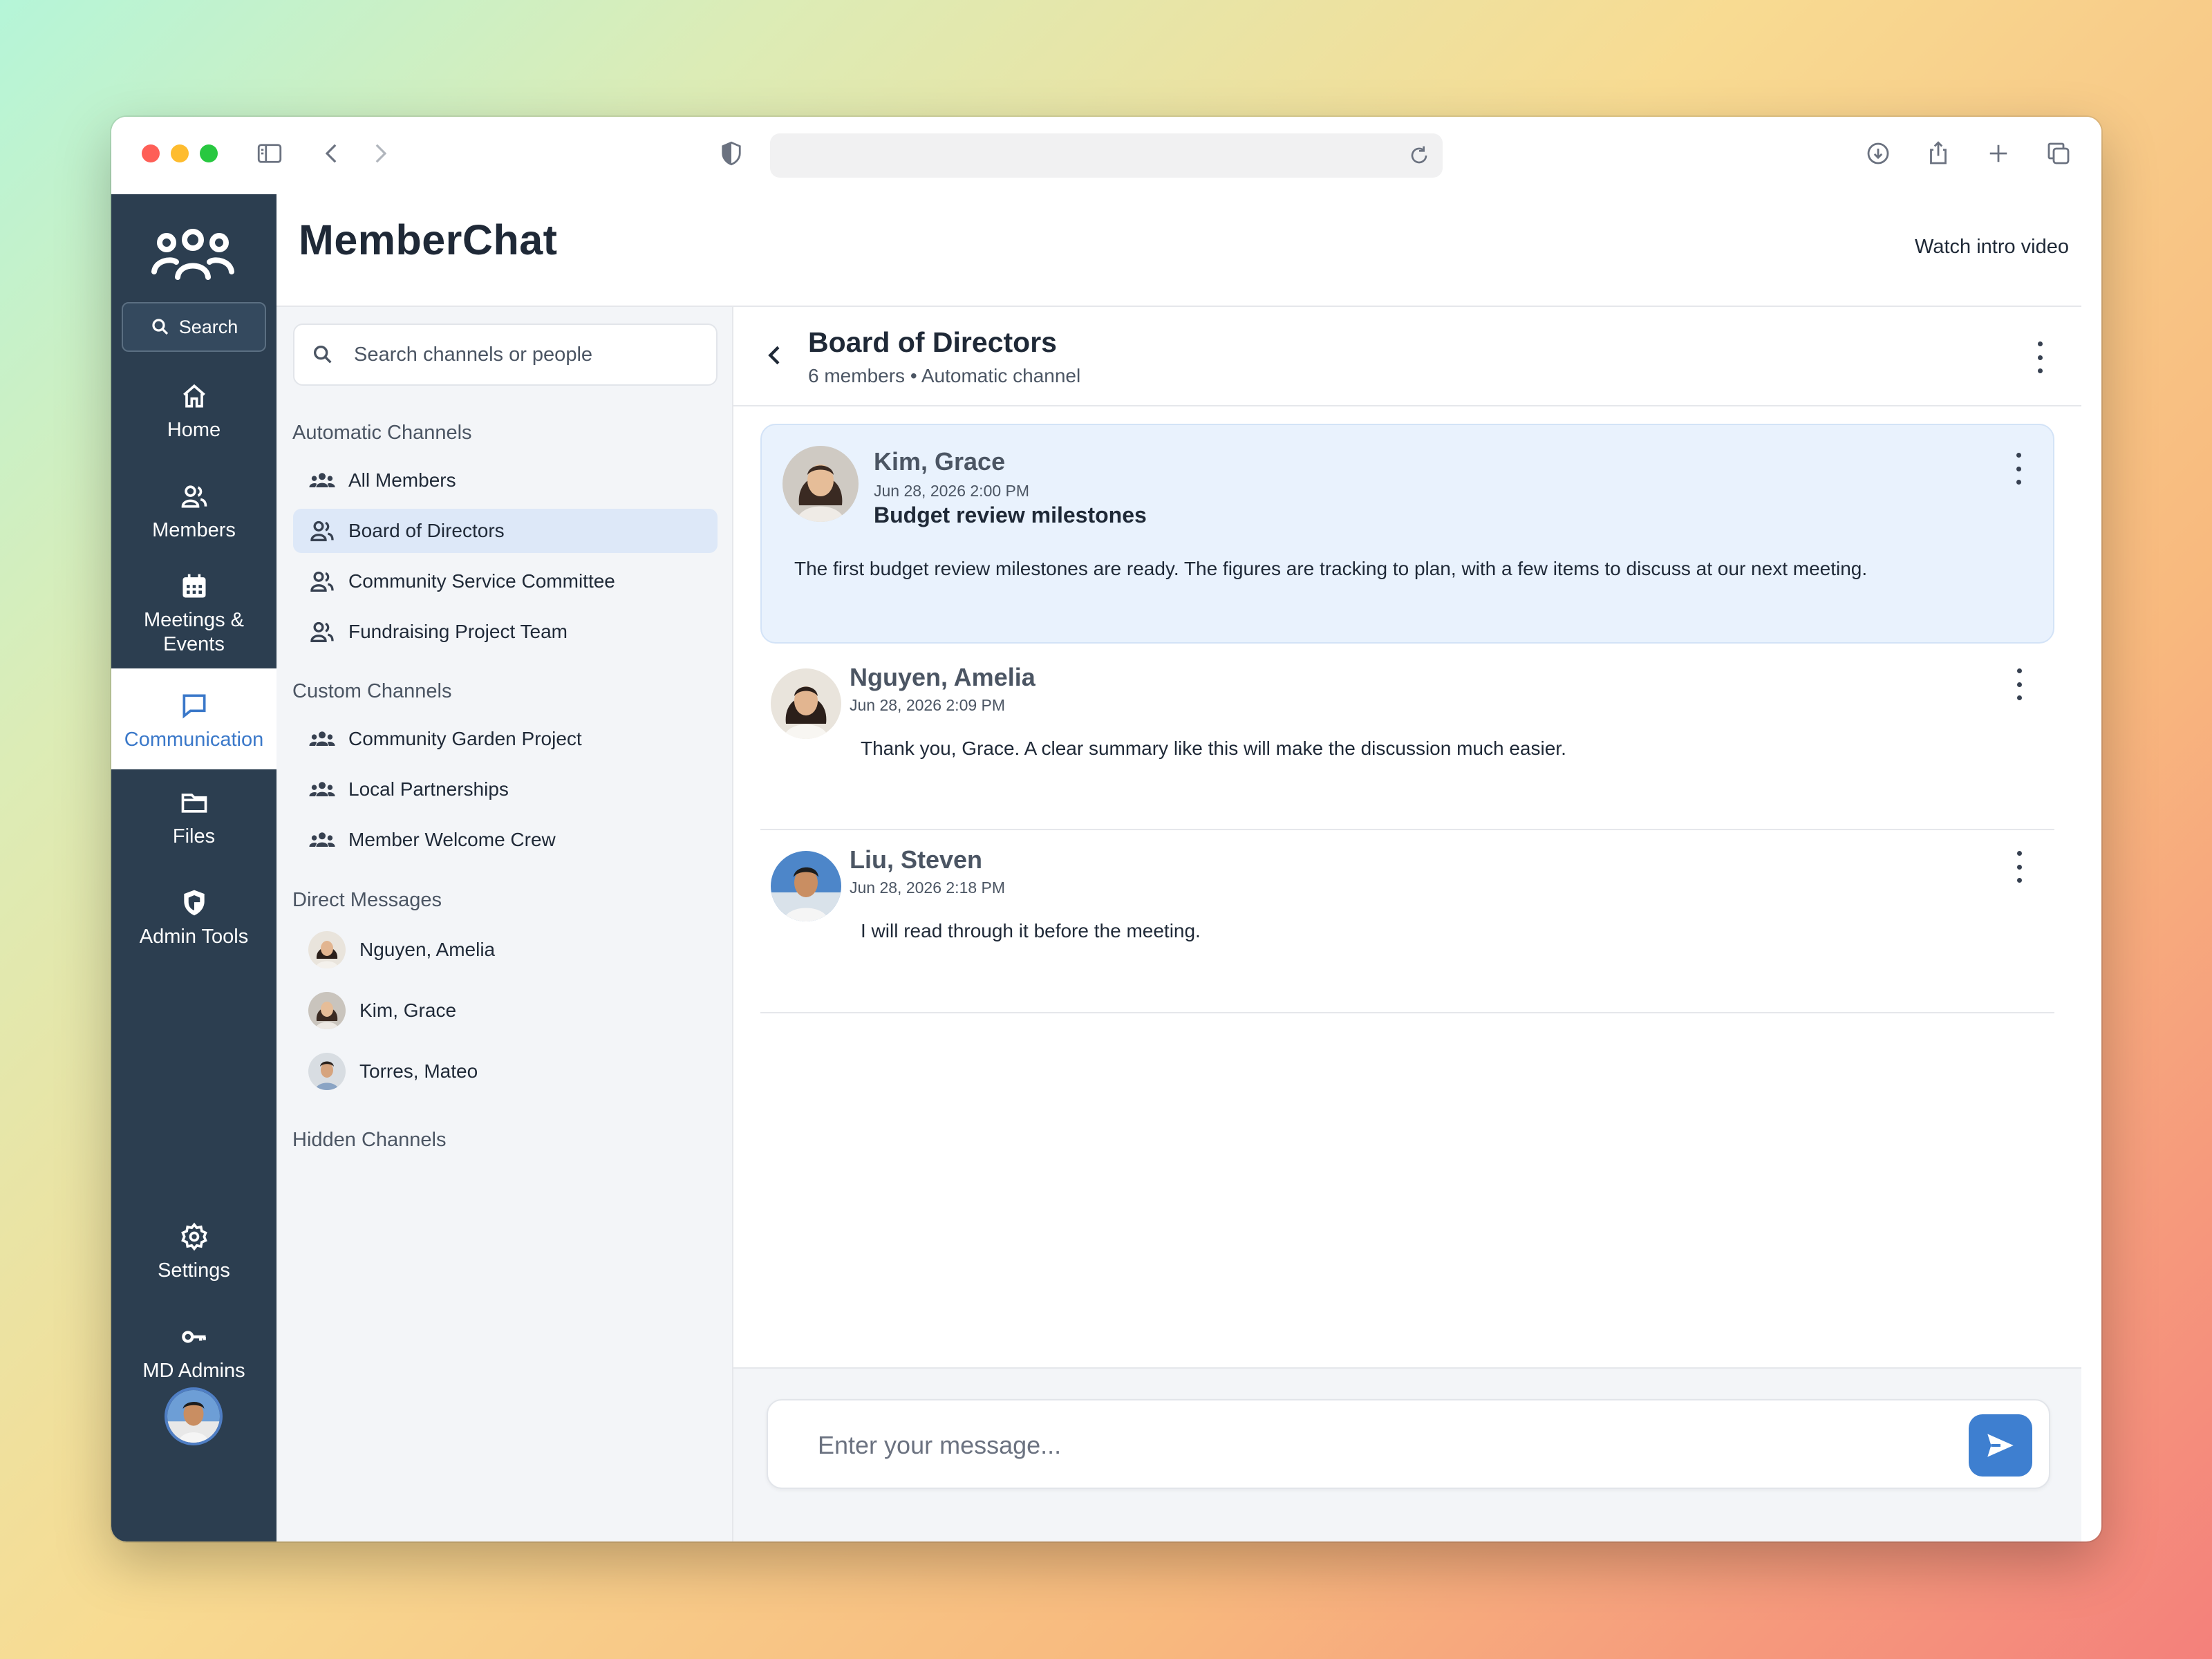 The height and width of the screenshot is (1659, 2212). Describe the element at coordinates (940, 461) in the screenshot. I see `message-author: Kim, Grace` at that location.